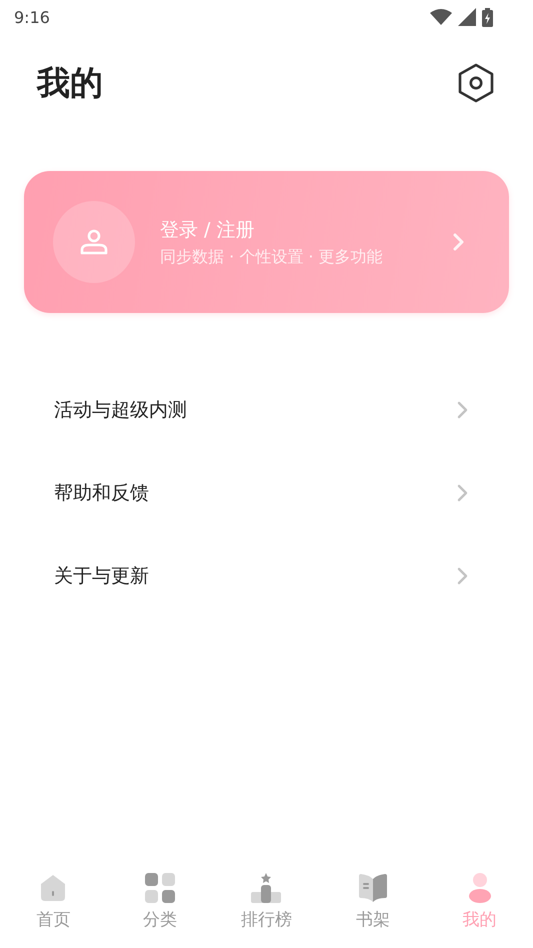 This screenshot has width=533, height=948. Describe the element at coordinates (266, 575) in the screenshot. I see `menu-item: 关于与更新` at that location.